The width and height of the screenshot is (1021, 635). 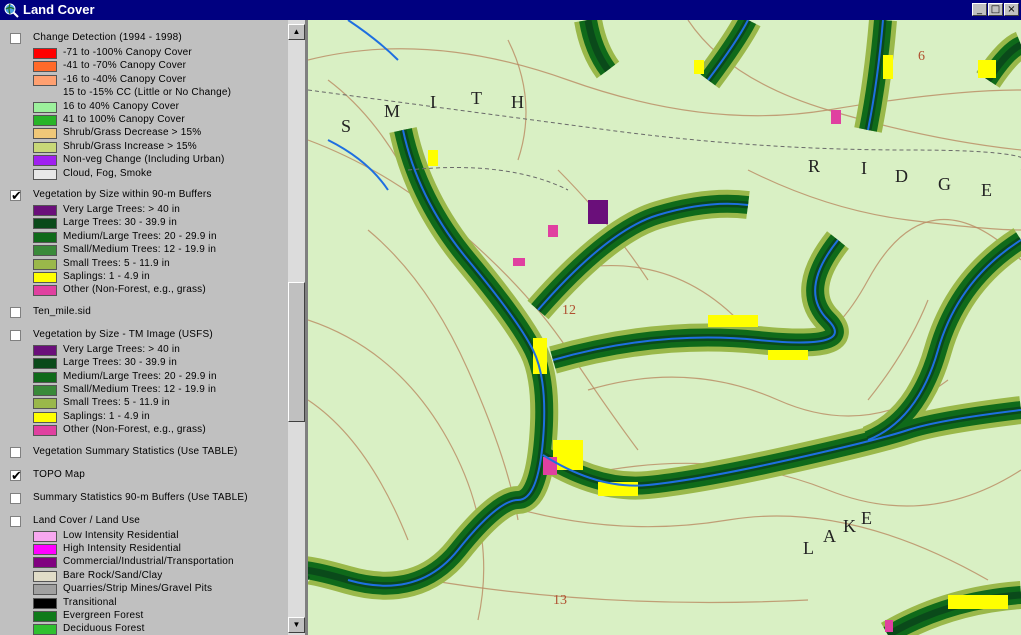 I want to click on map-label: G, so click(x=945, y=184).